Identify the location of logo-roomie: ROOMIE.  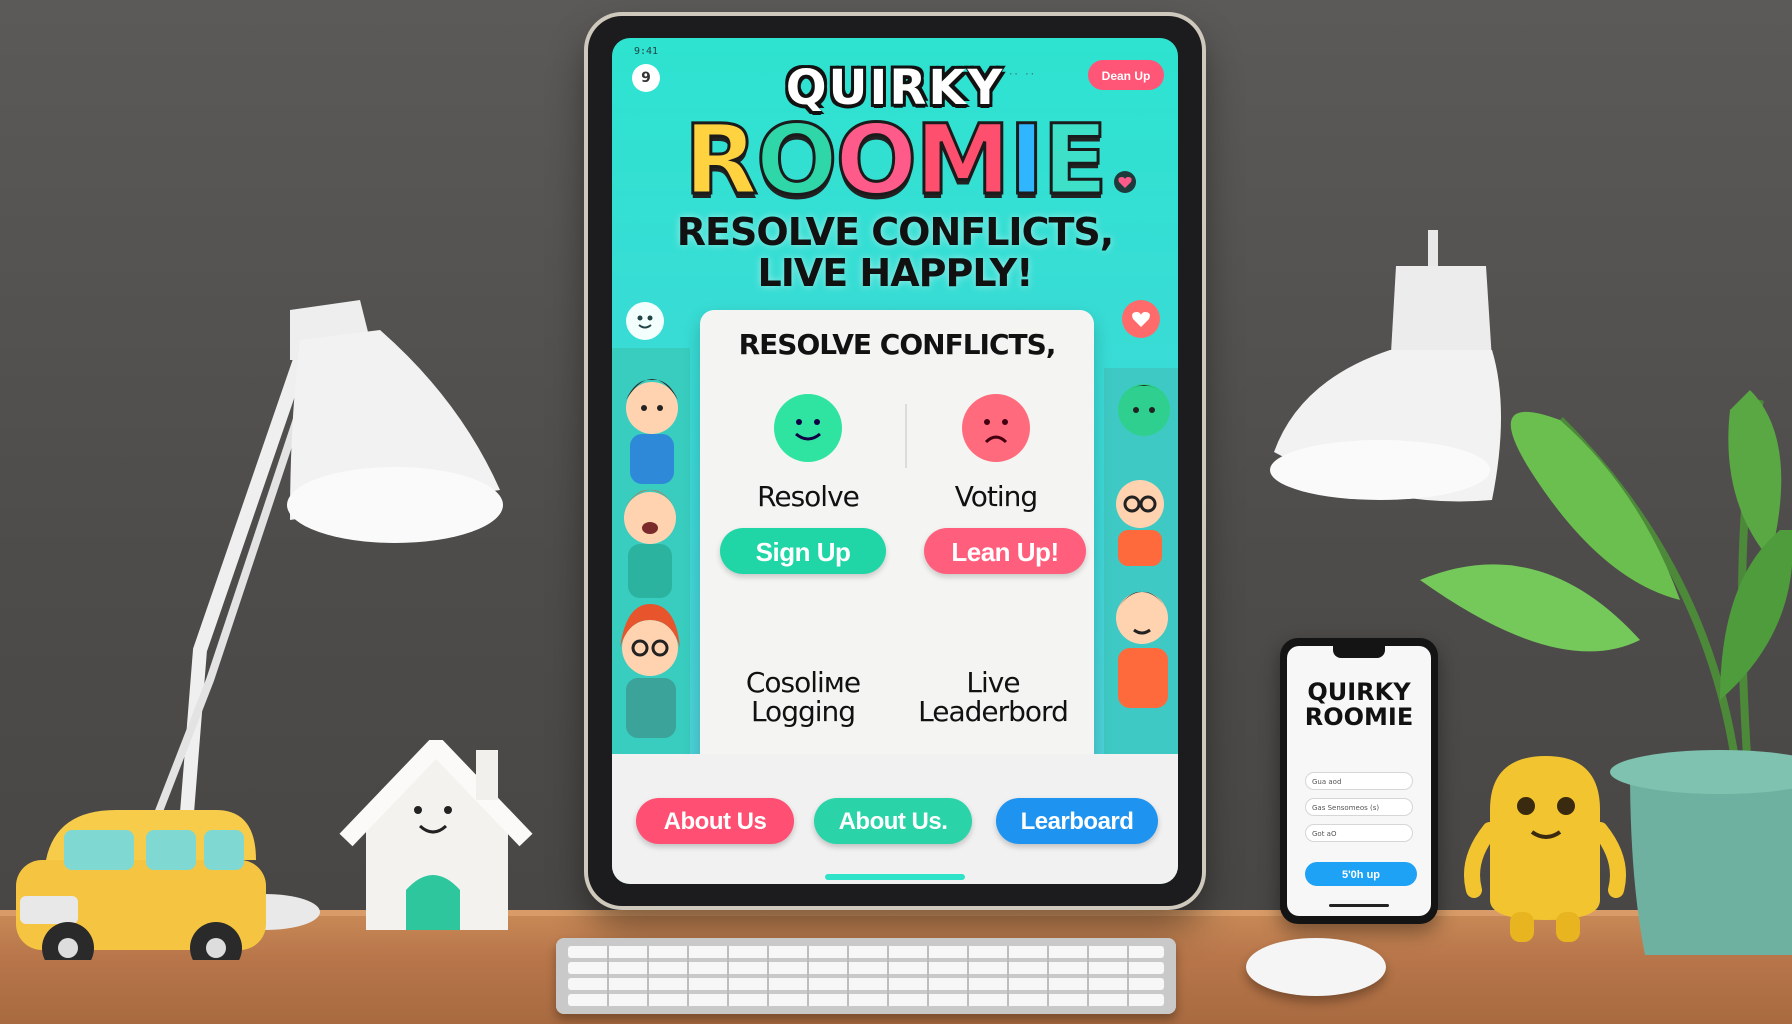
(895, 160).